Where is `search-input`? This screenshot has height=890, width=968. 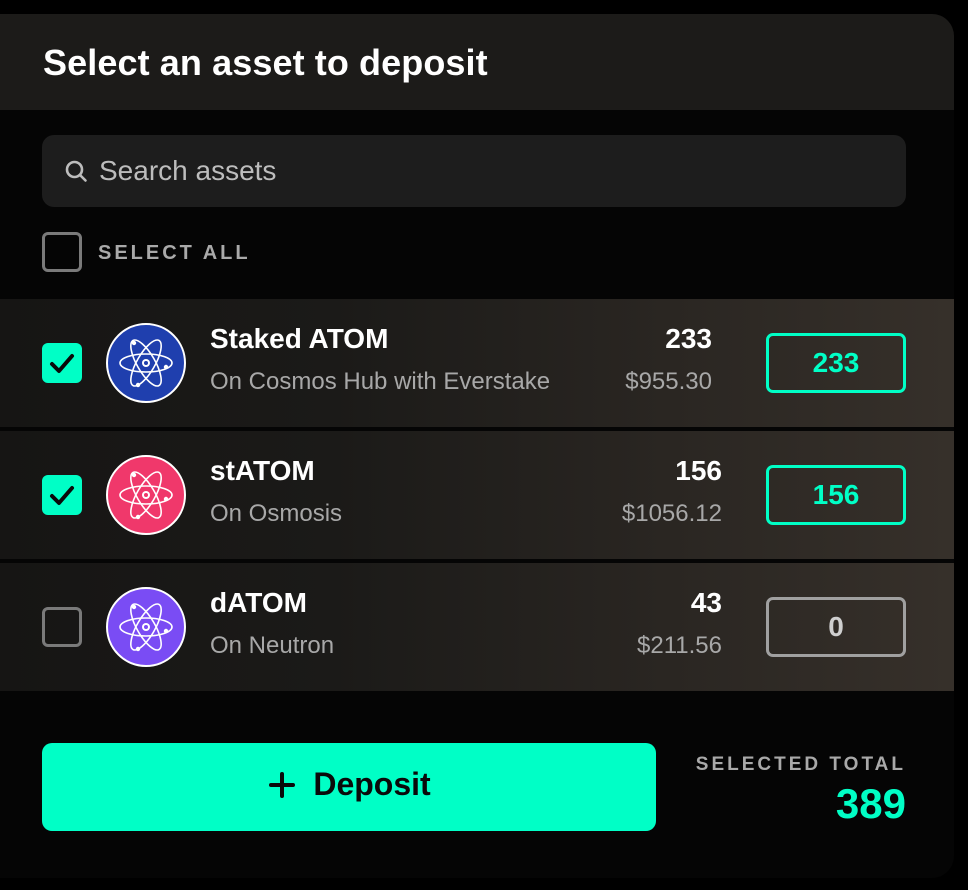
search-input is located at coordinates (488, 171).